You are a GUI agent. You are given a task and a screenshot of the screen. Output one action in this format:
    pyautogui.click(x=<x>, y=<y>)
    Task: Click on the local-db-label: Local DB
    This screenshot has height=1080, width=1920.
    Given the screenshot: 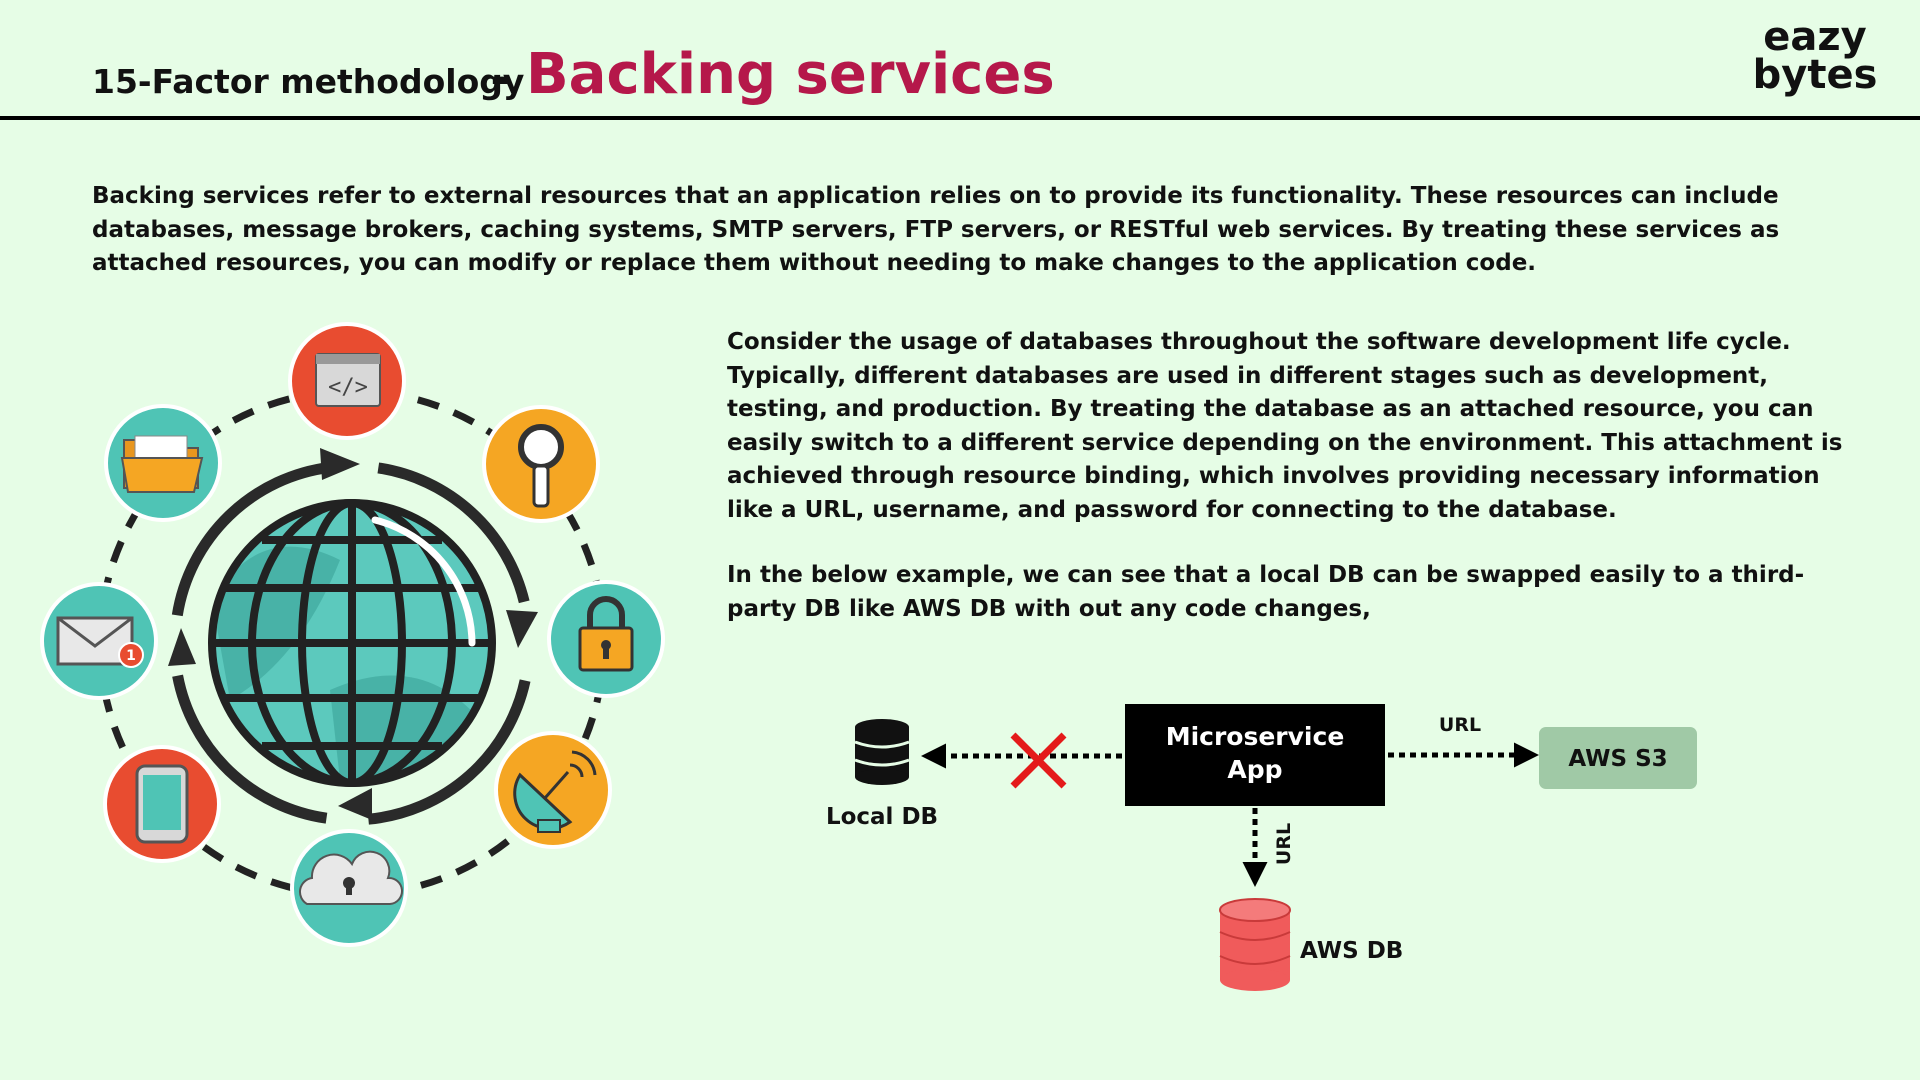 What is the action you would take?
    pyautogui.click(x=882, y=817)
    